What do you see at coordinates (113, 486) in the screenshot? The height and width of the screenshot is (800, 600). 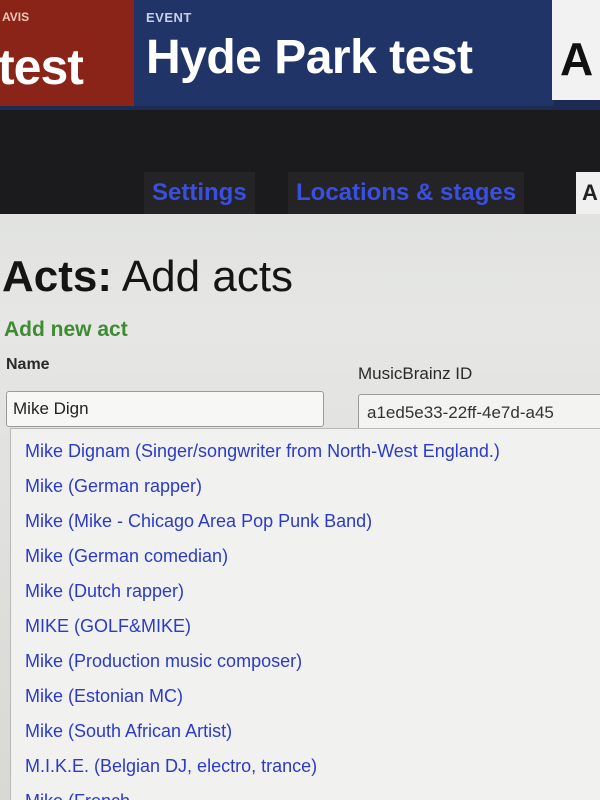 I see `autocomplete-item: Mike (German rapper)` at bounding box center [113, 486].